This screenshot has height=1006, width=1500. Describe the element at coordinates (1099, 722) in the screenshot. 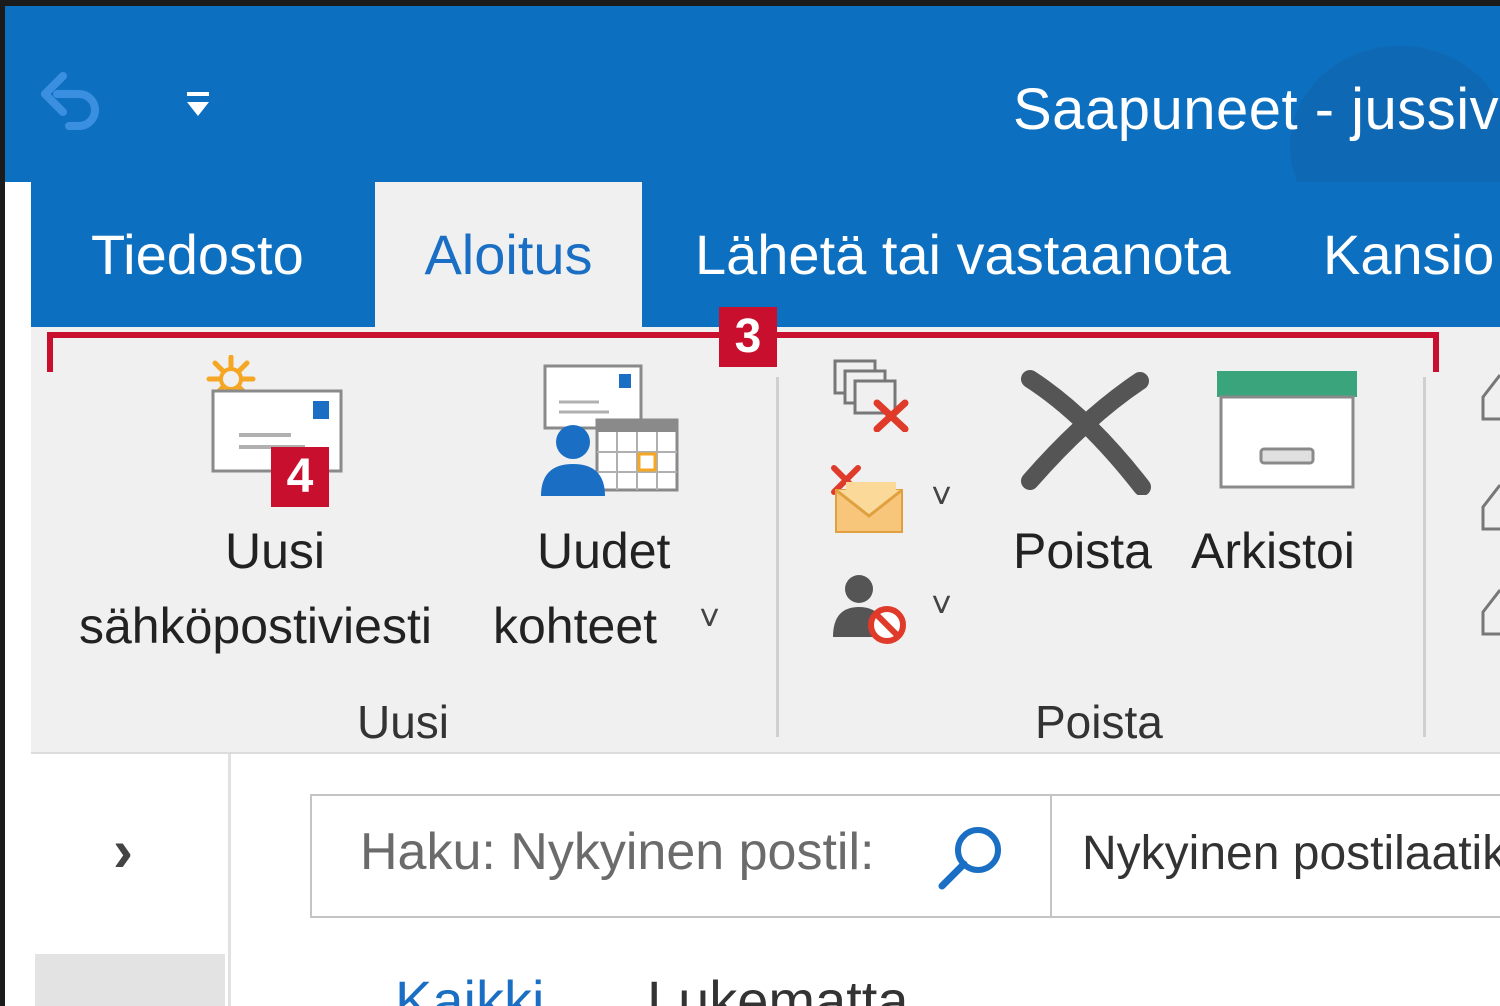

I see `group-label-delete: Poista` at that location.